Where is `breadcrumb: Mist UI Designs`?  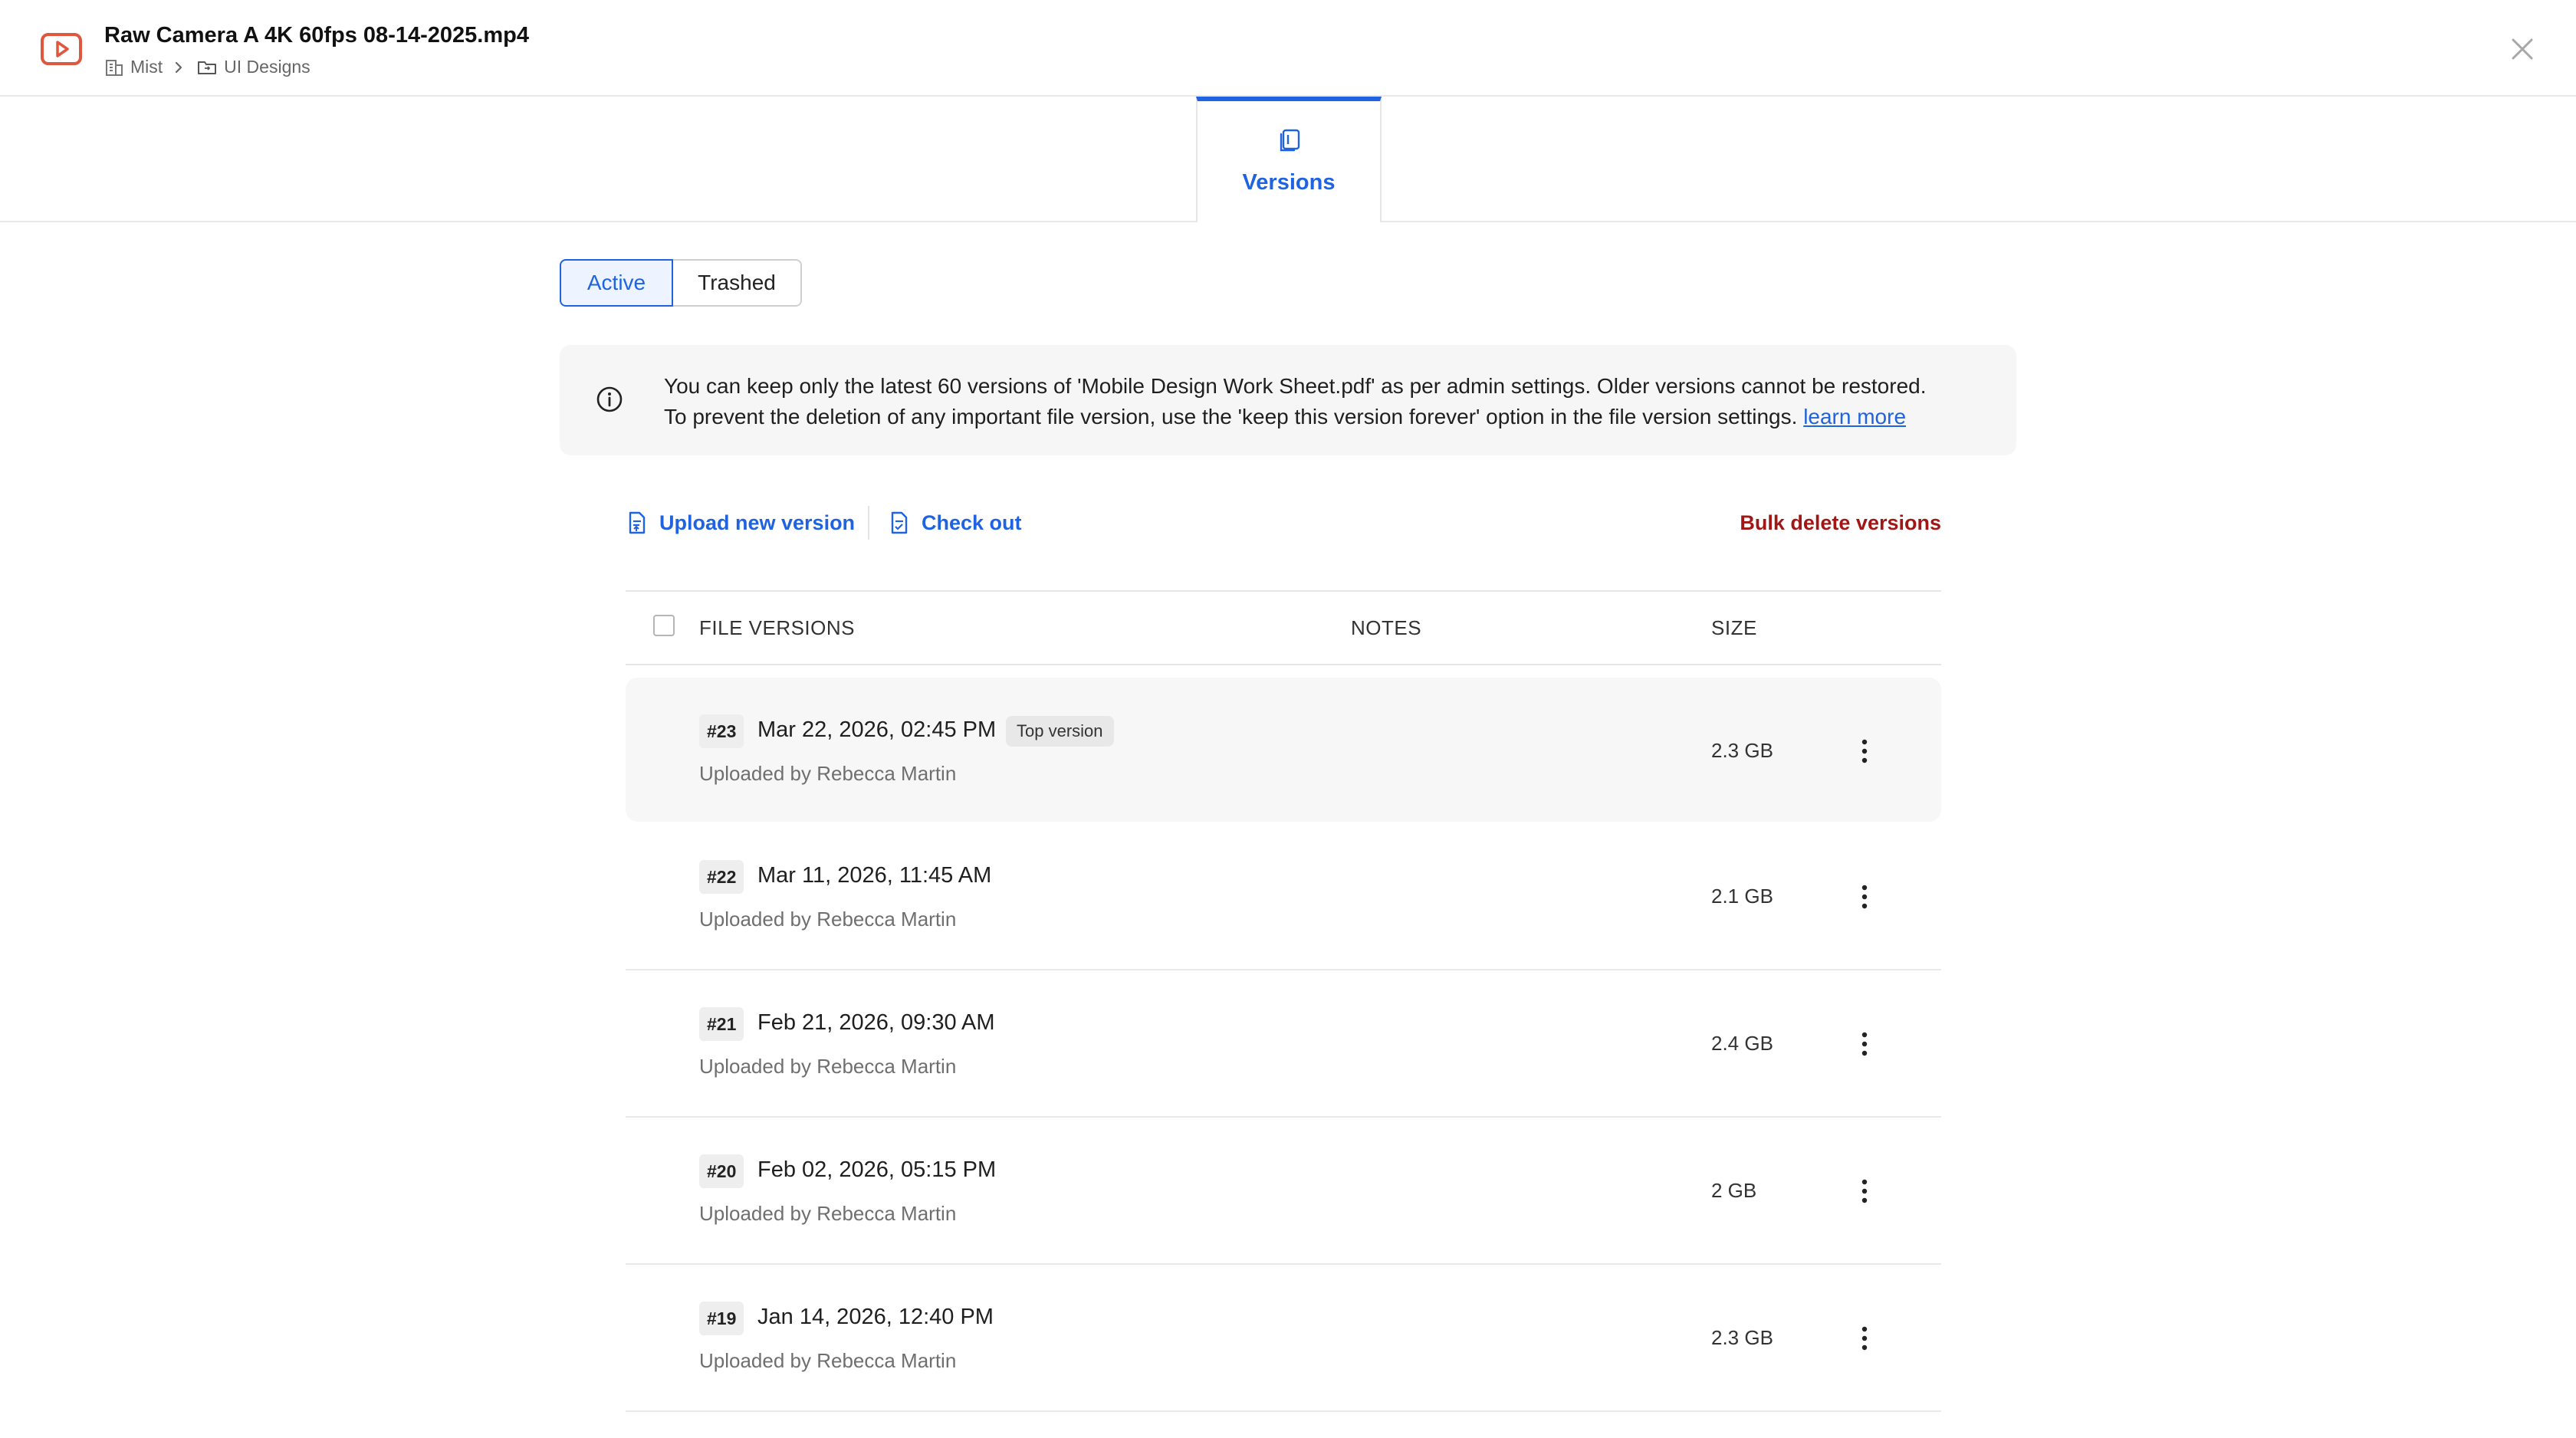 breadcrumb: Mist UI Designs is located at coordinates (207, 67).